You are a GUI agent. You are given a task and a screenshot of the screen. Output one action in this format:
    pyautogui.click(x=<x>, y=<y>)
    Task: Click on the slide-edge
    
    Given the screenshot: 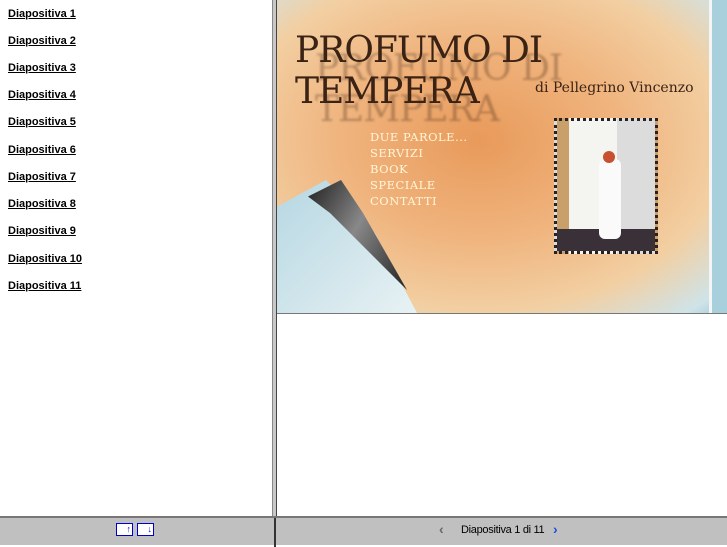 What is the action you would take?
    pyautogui.click(x=718, y=156)
    